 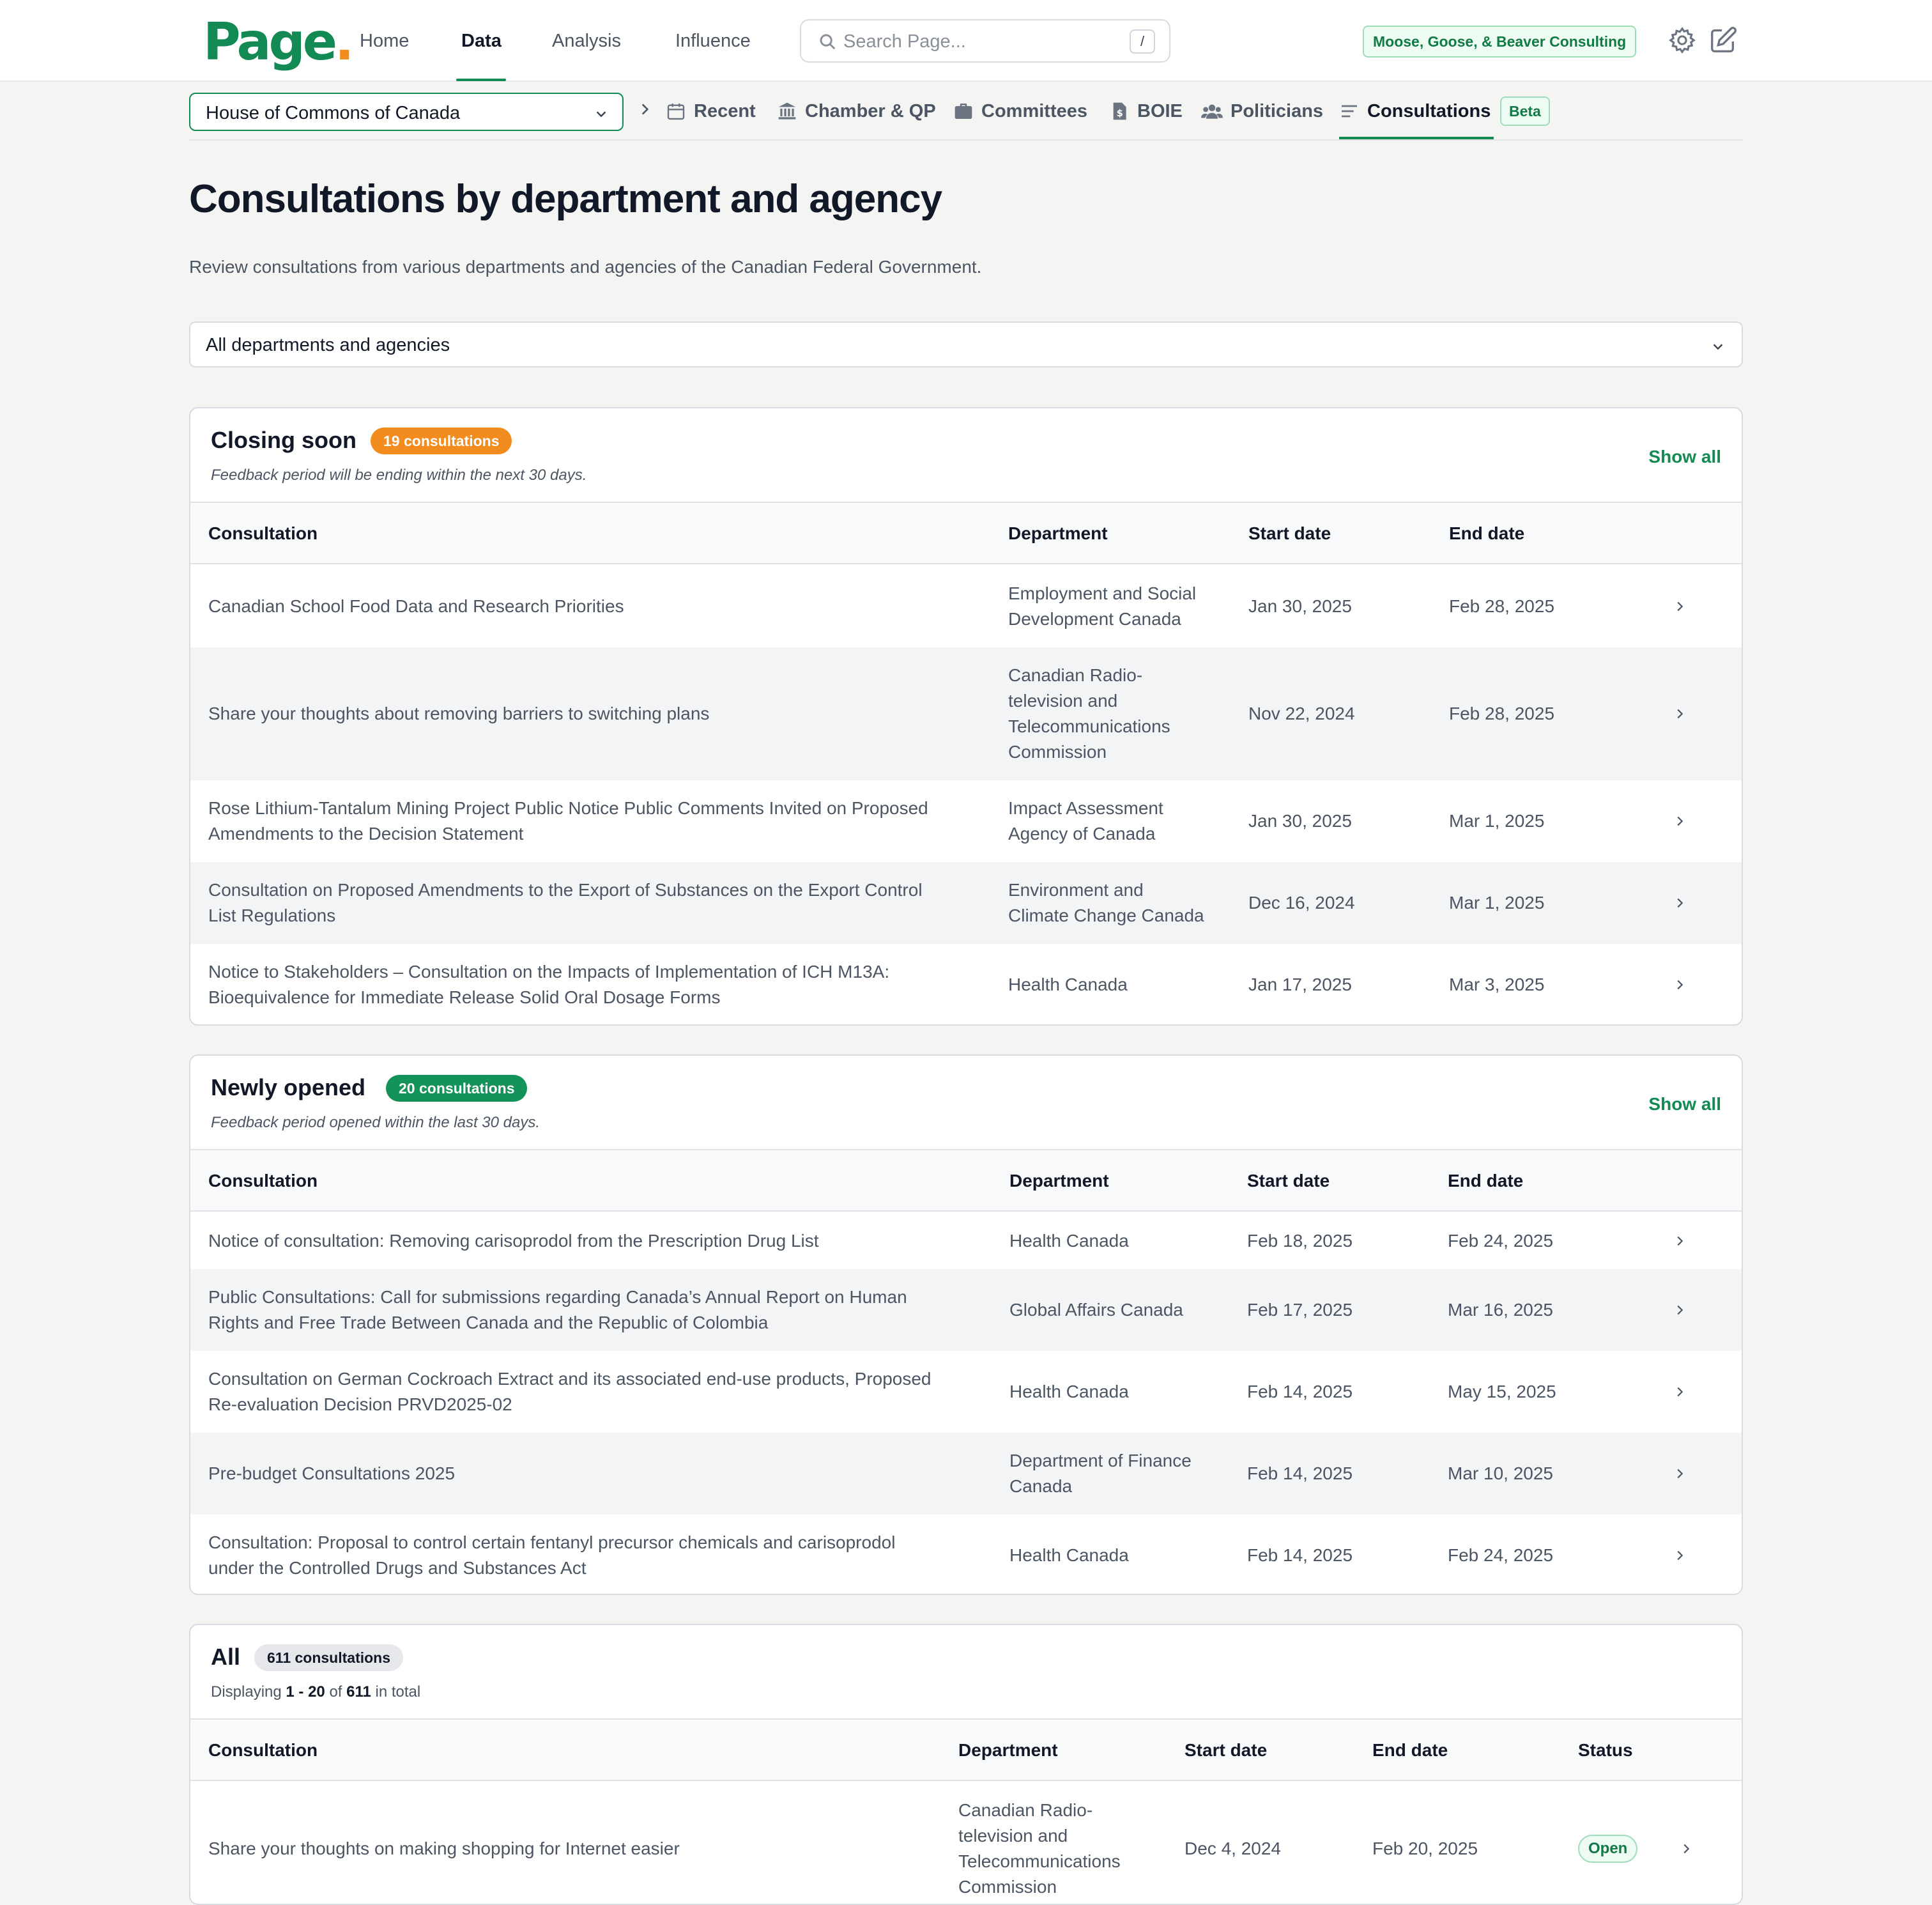 What do you see at coordinates (1501, 1241) in the screenshot?
I see `end-date: Feb 24, 2025` at bounding box center [1501, 1241].